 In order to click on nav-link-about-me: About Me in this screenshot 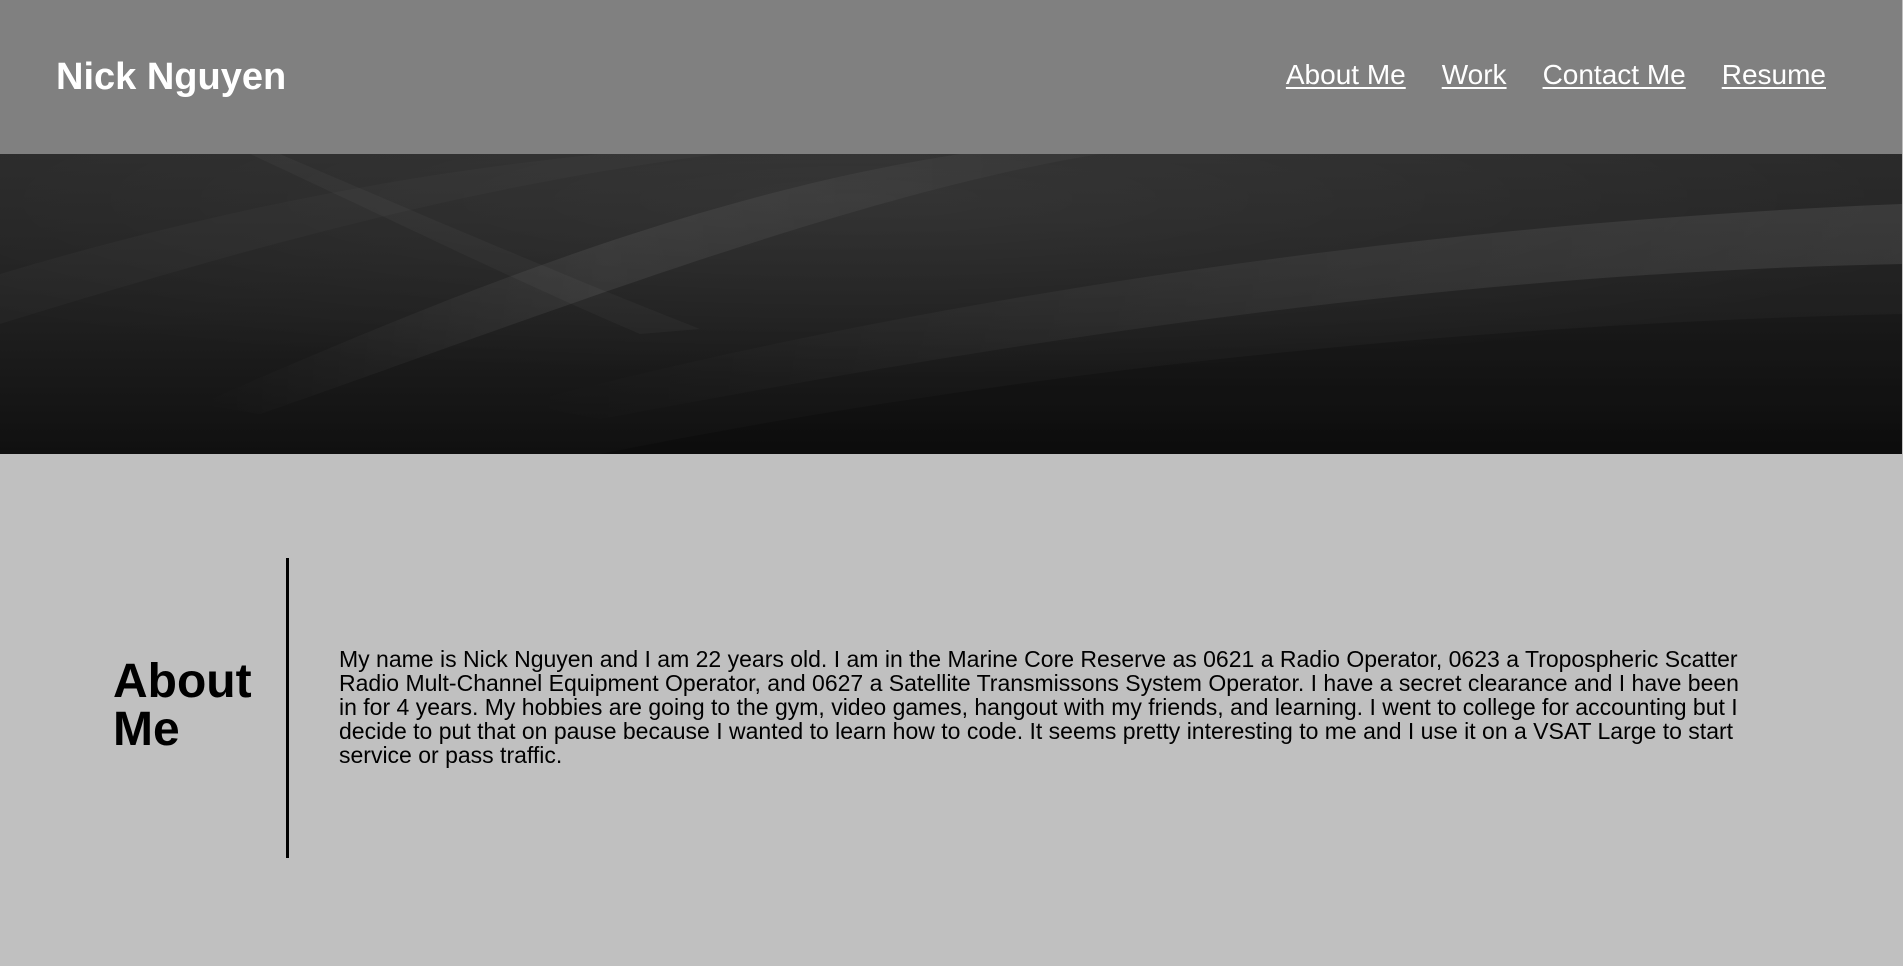, I will do `click(1346, 75)`.